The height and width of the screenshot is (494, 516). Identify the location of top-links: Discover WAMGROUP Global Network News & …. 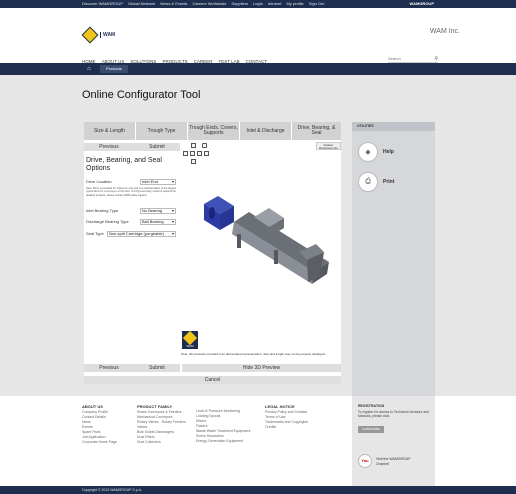
(203, 3).